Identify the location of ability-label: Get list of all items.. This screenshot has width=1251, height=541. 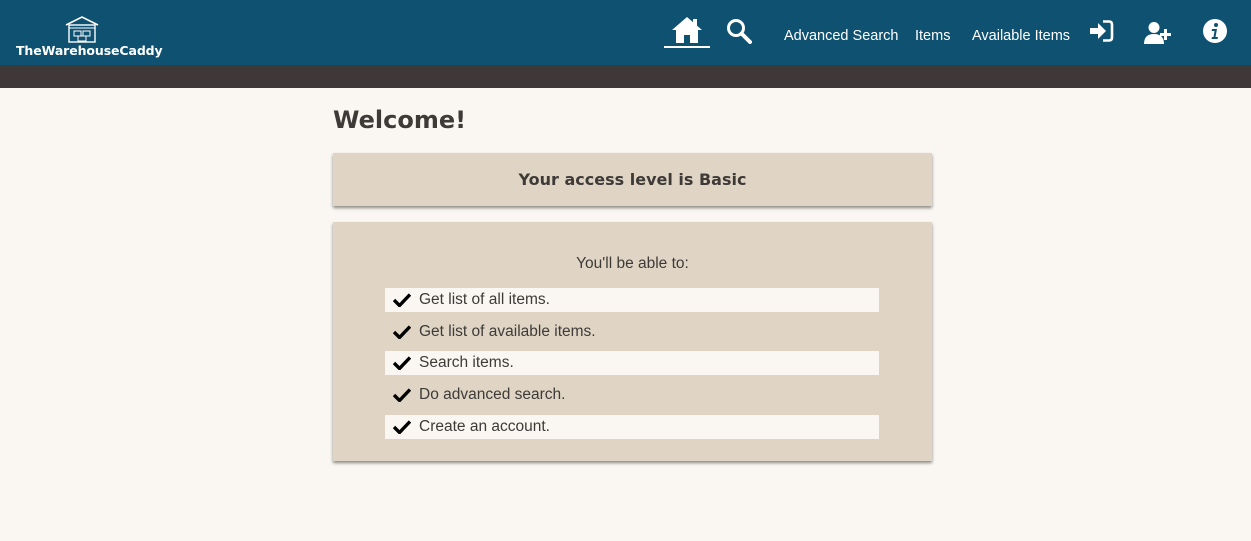
(484, 299).